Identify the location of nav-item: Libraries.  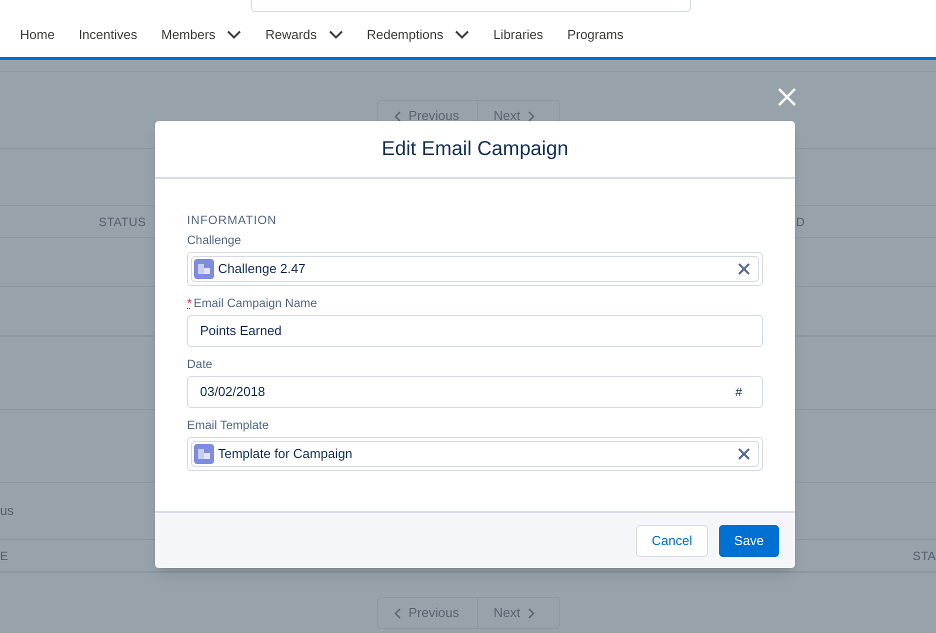
(518, 34).